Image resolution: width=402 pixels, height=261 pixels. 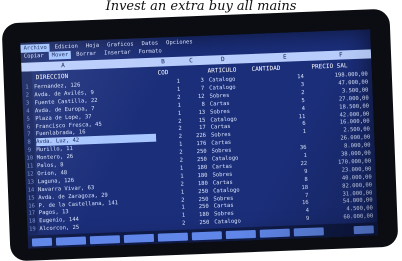 I want to click on fkey-f1, so click(x=42, y=242).